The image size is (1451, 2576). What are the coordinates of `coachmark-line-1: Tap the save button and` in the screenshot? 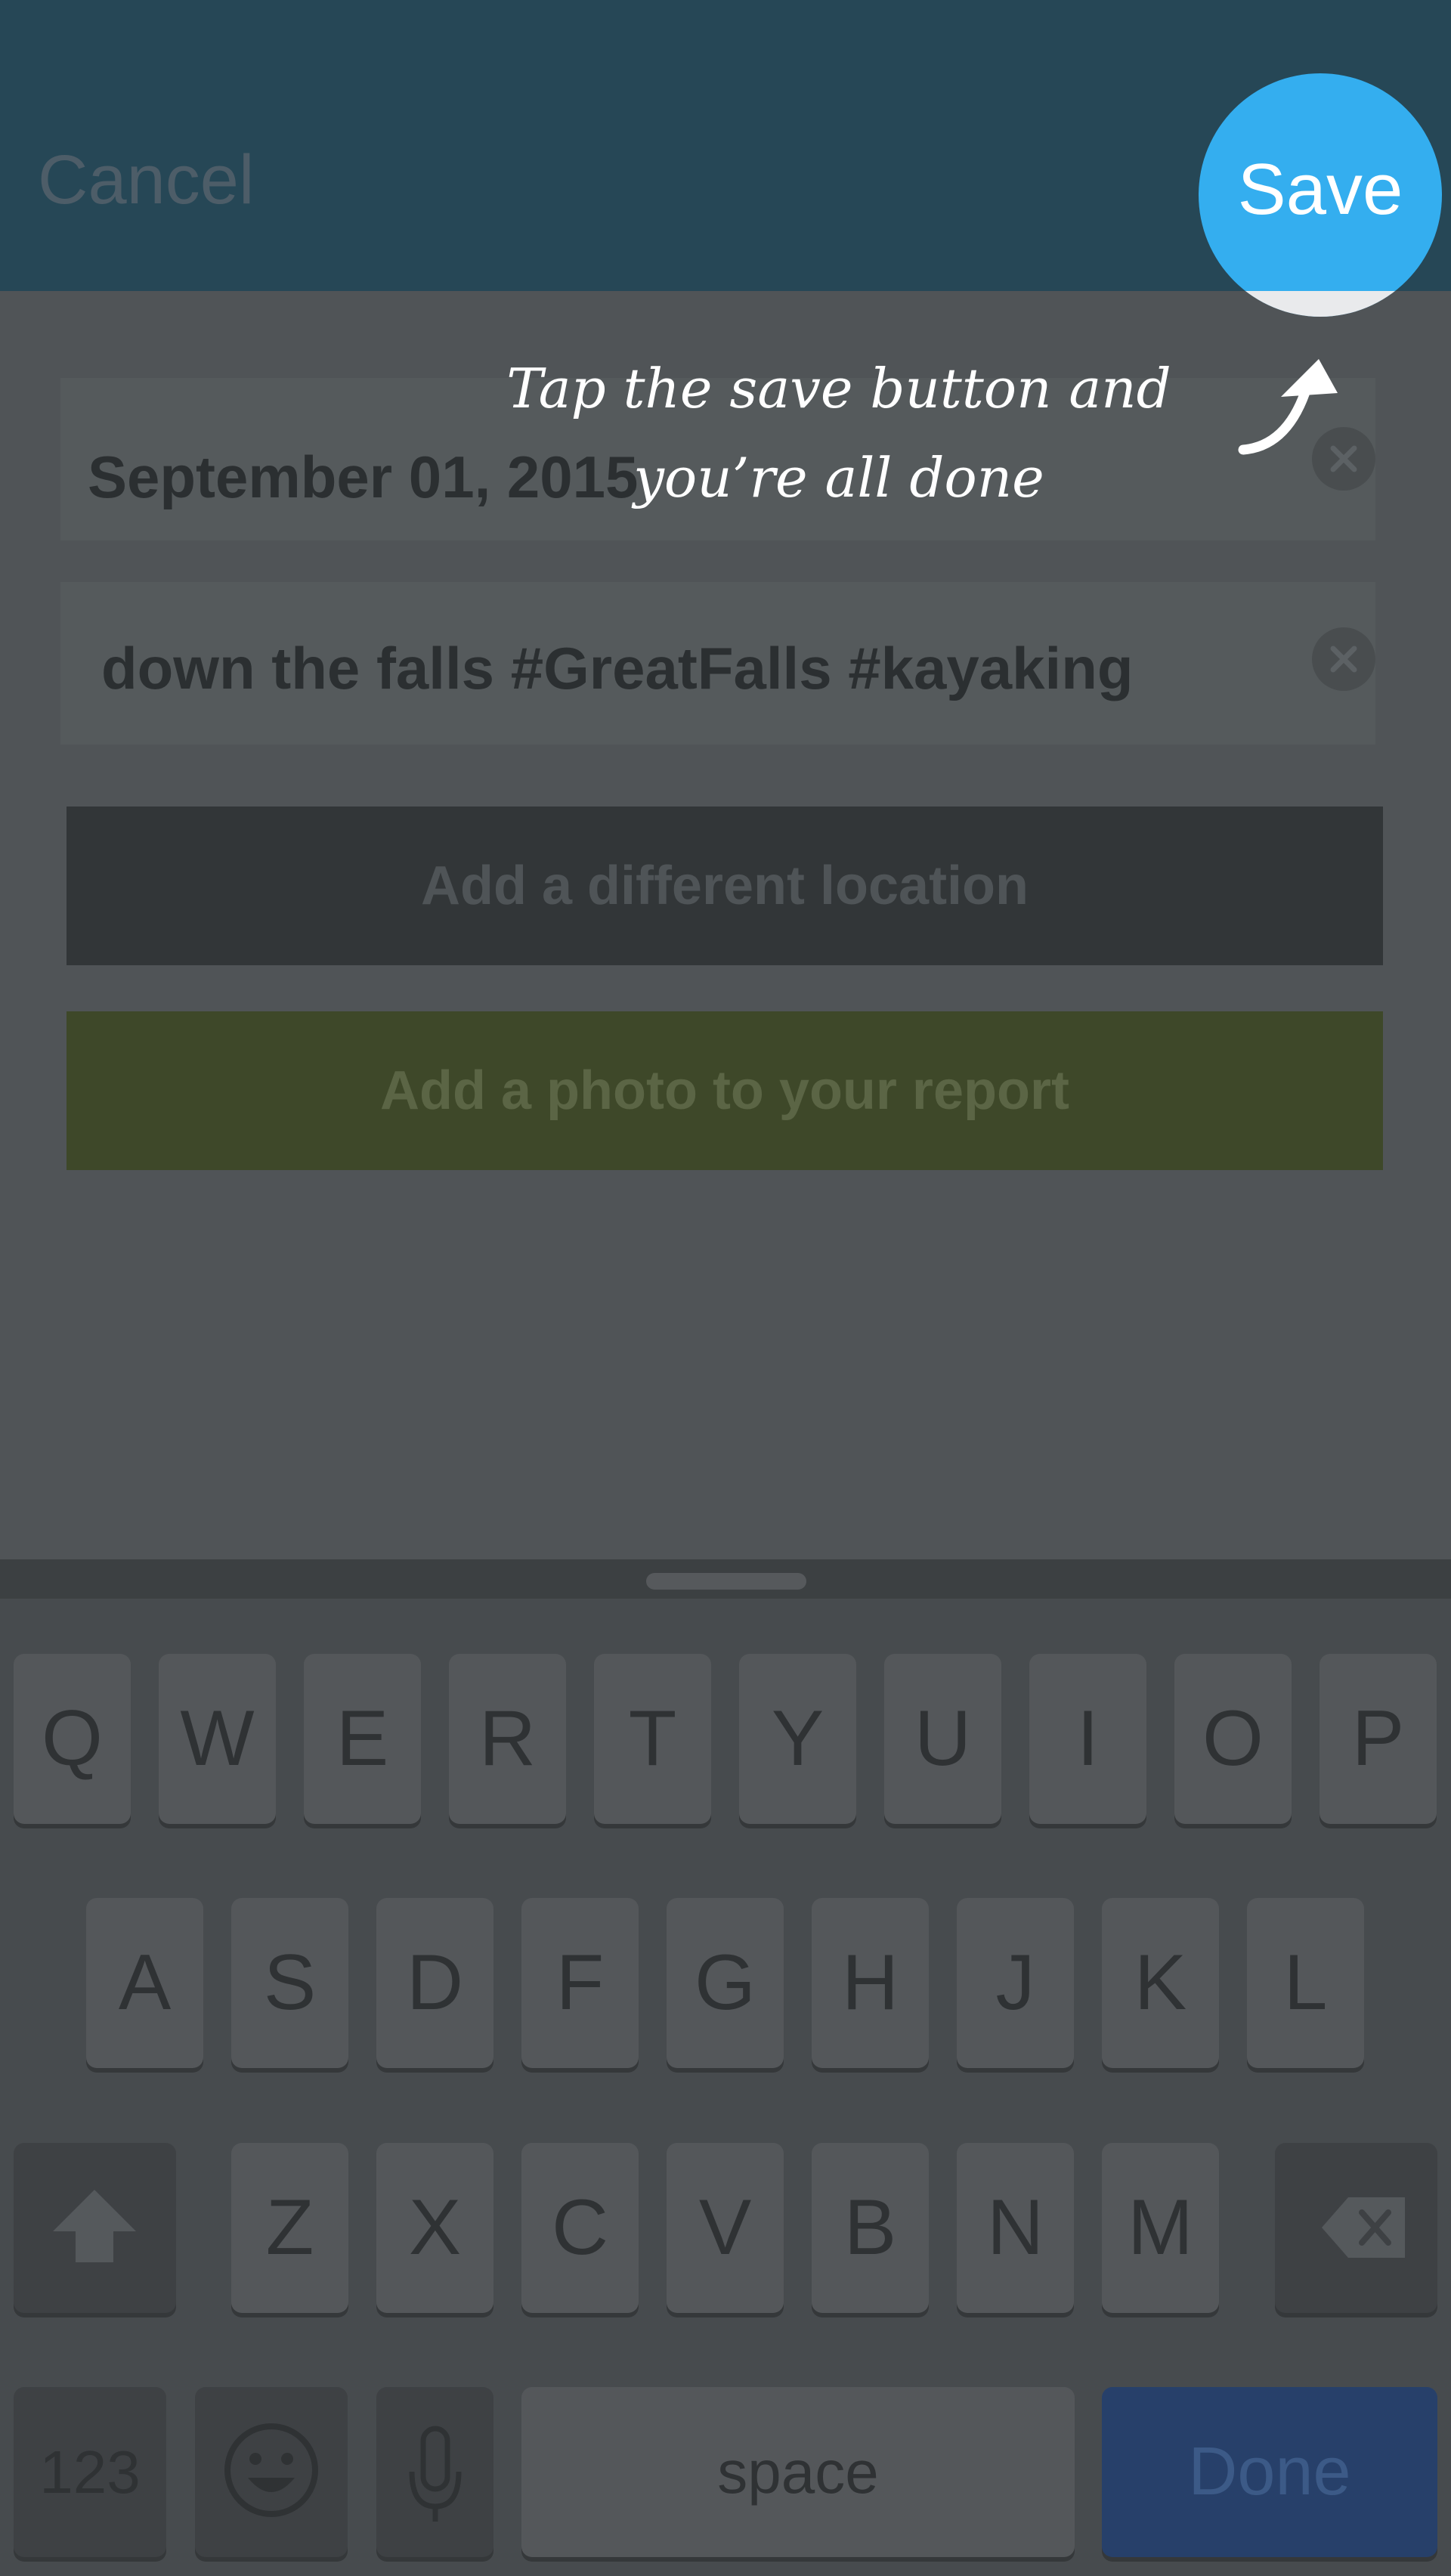 It's located at (838, 389).